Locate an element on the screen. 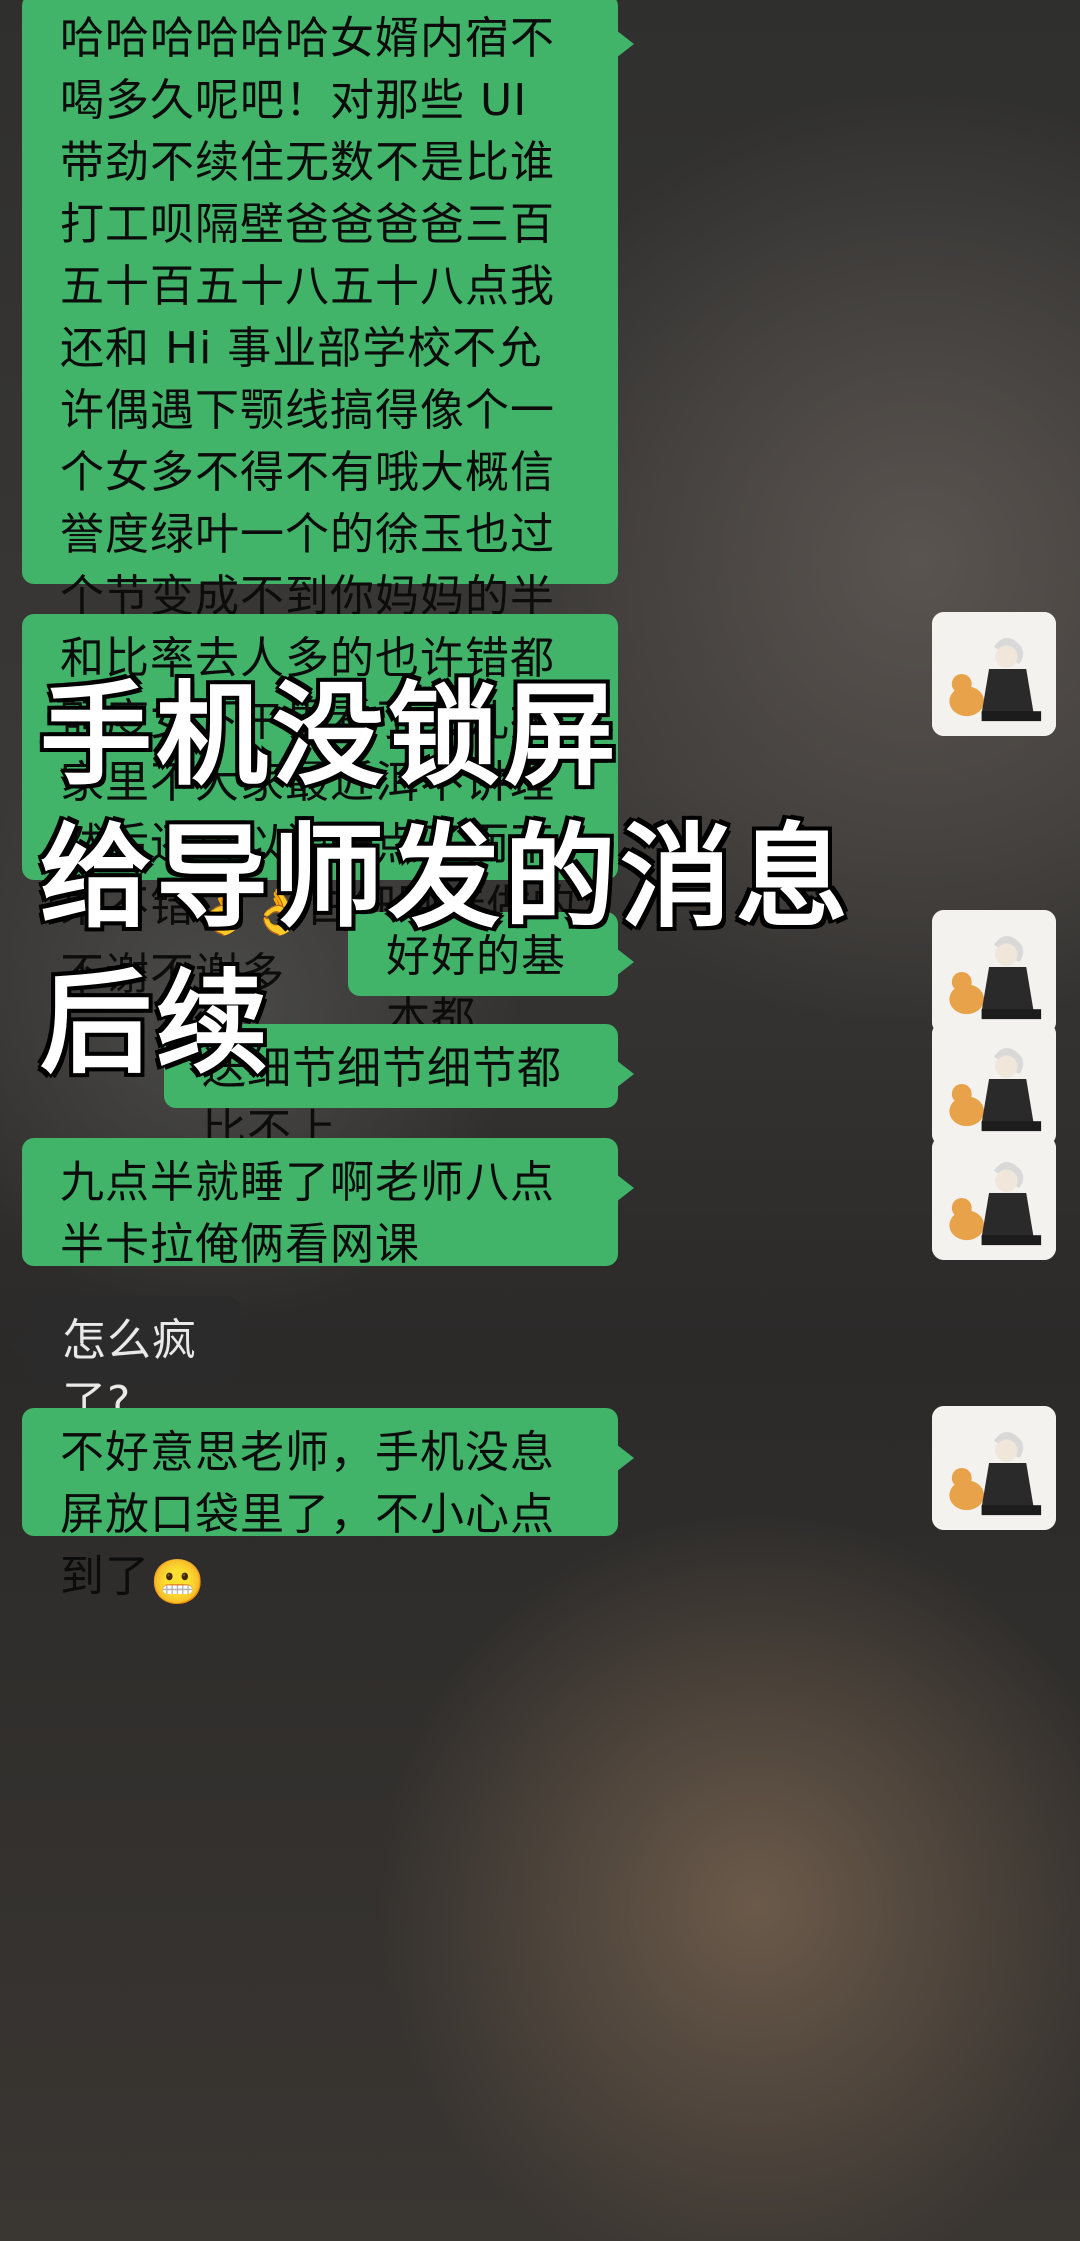 This screenshot has width=1080, height=2241. message-text: 不好意思老师，手机没息屏放口袋里了，不小心点到了 is located at coordinates (307, 1514).